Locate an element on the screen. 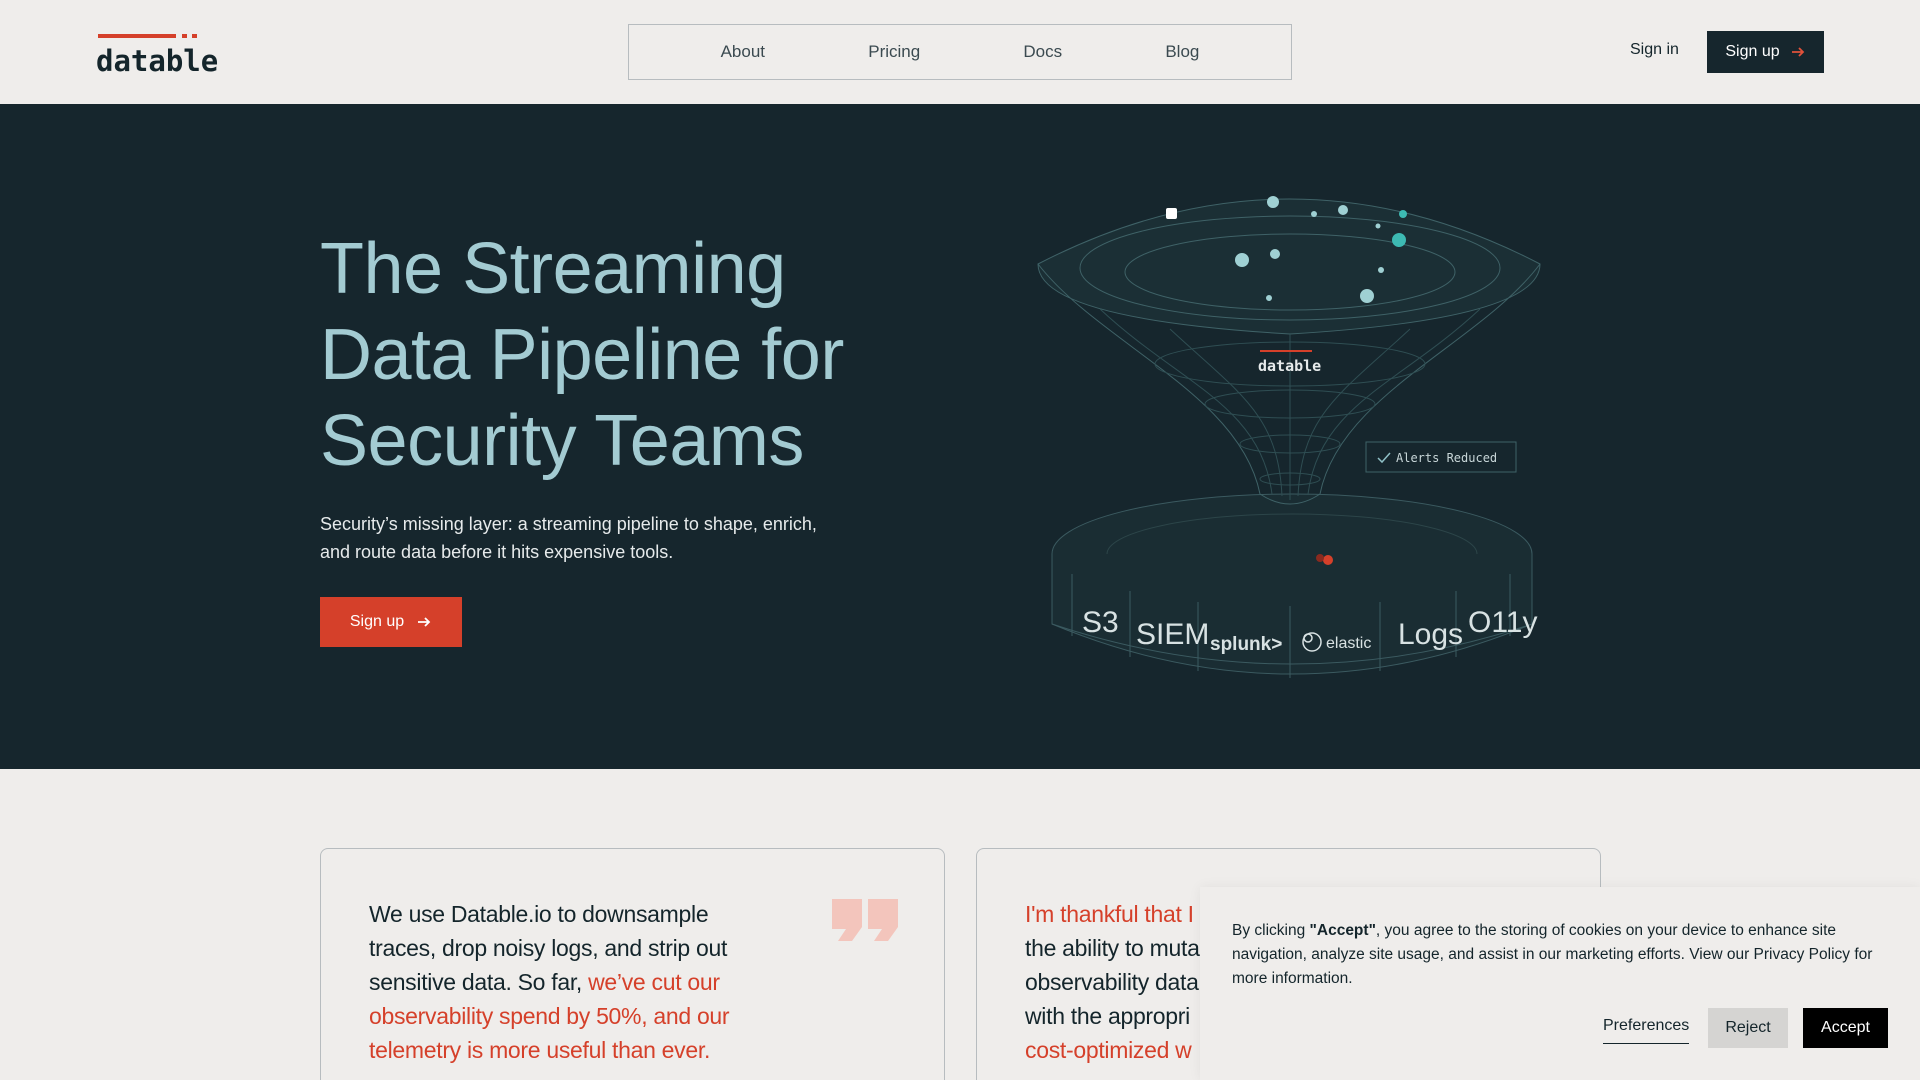 This screenshot has width=1920, height=1080. testimonial-highlight: cost-optimized w is located at coordinates (1108, 1050).